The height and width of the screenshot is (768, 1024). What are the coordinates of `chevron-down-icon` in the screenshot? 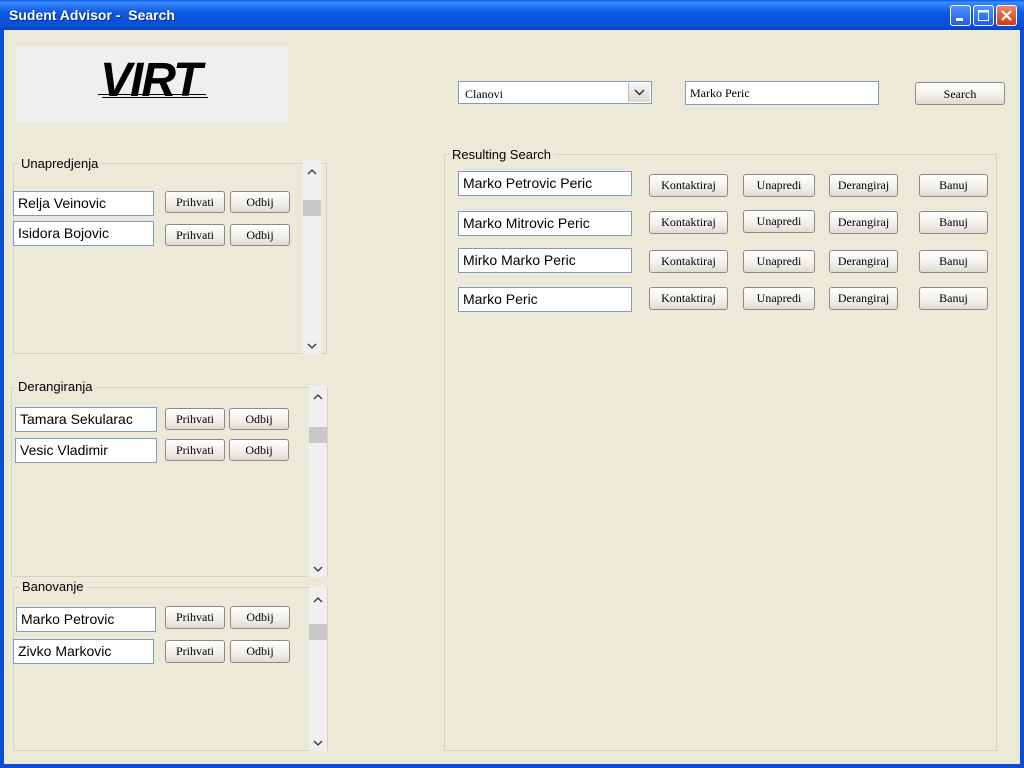 It's located at (639, 92).